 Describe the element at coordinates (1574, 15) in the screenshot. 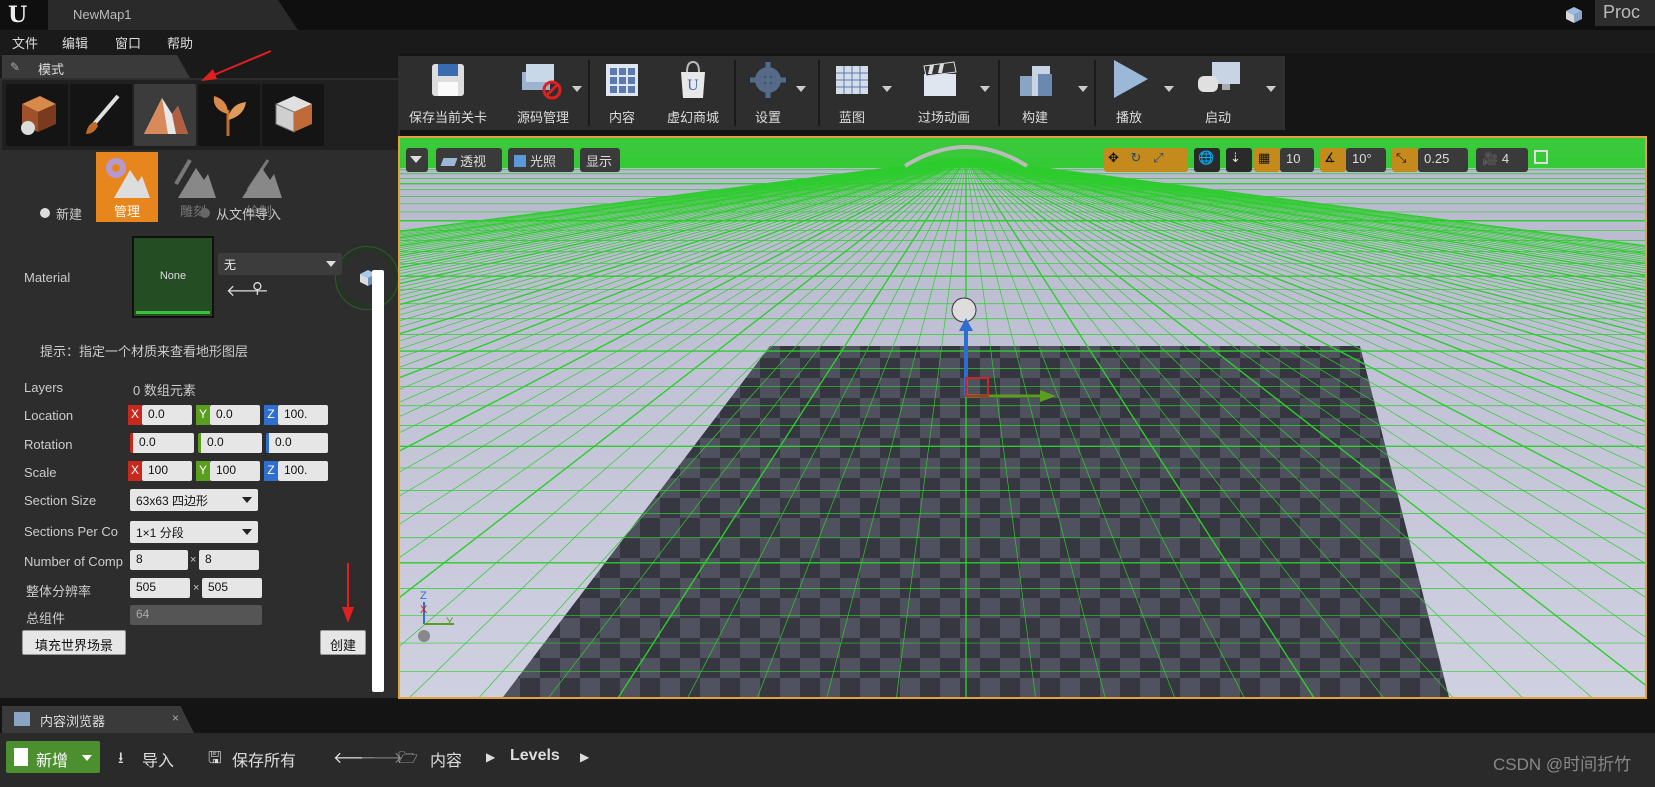

I see `source-control-status-icon` at that location.